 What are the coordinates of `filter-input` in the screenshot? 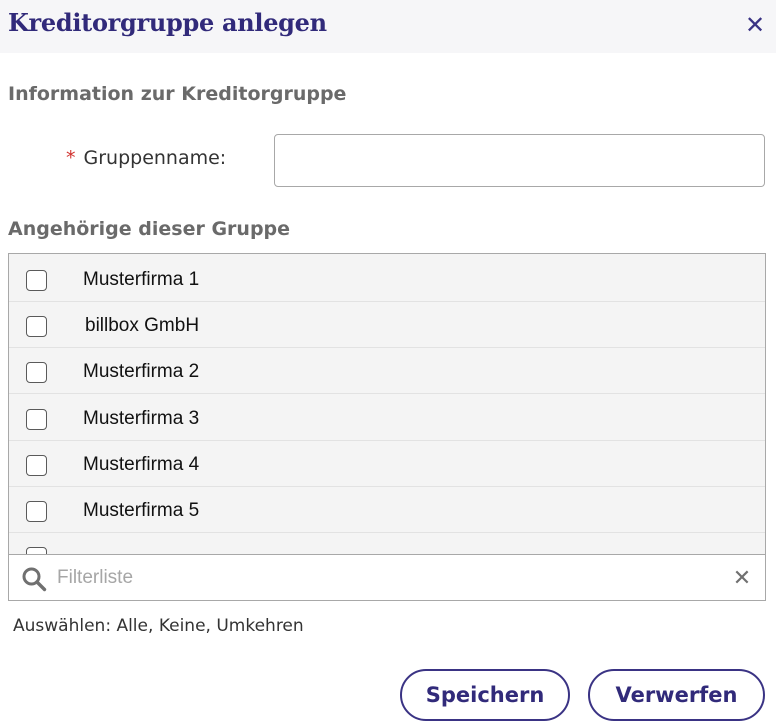 It's located at (387, 578).